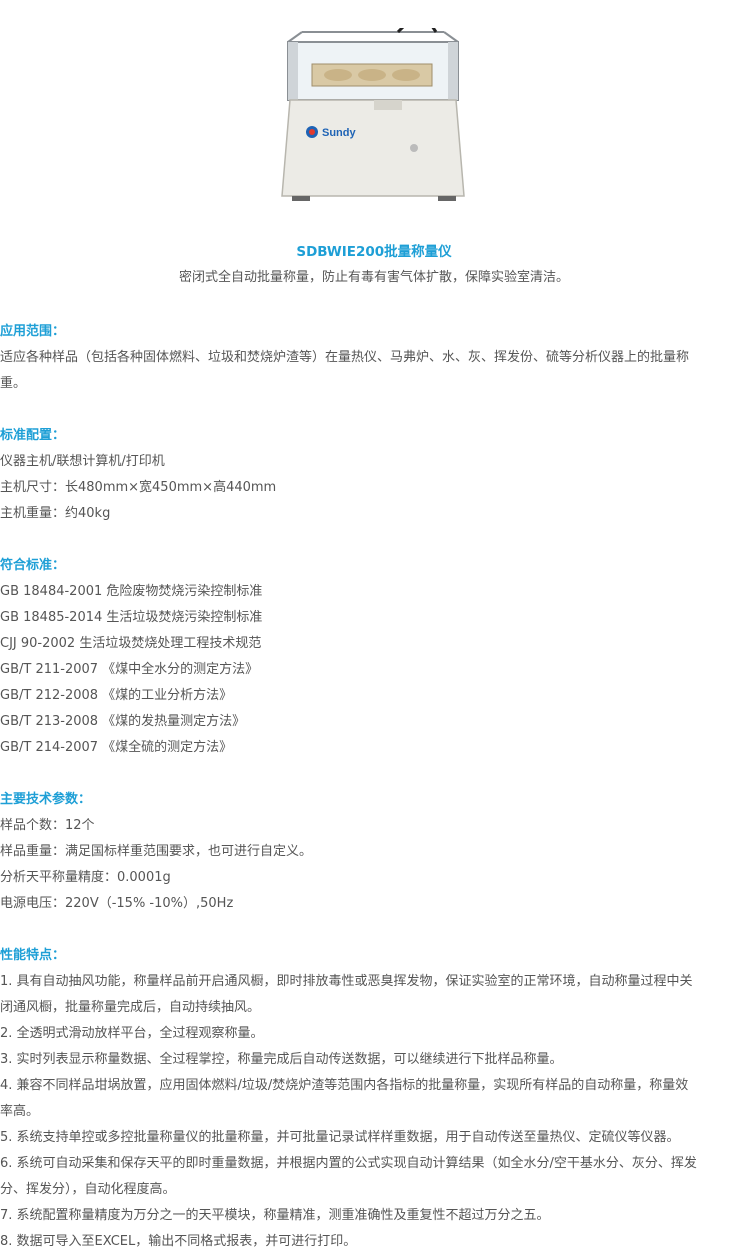  I want to click on param-item: 样品个数：12个, so click(47, 825).